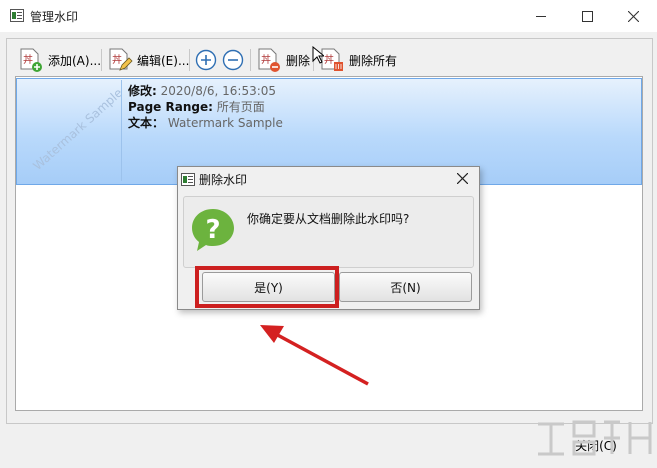  Describe the element at coordinates (373, 60) in the screenshot. I see `delete-all-label: 删除所有` at that location.